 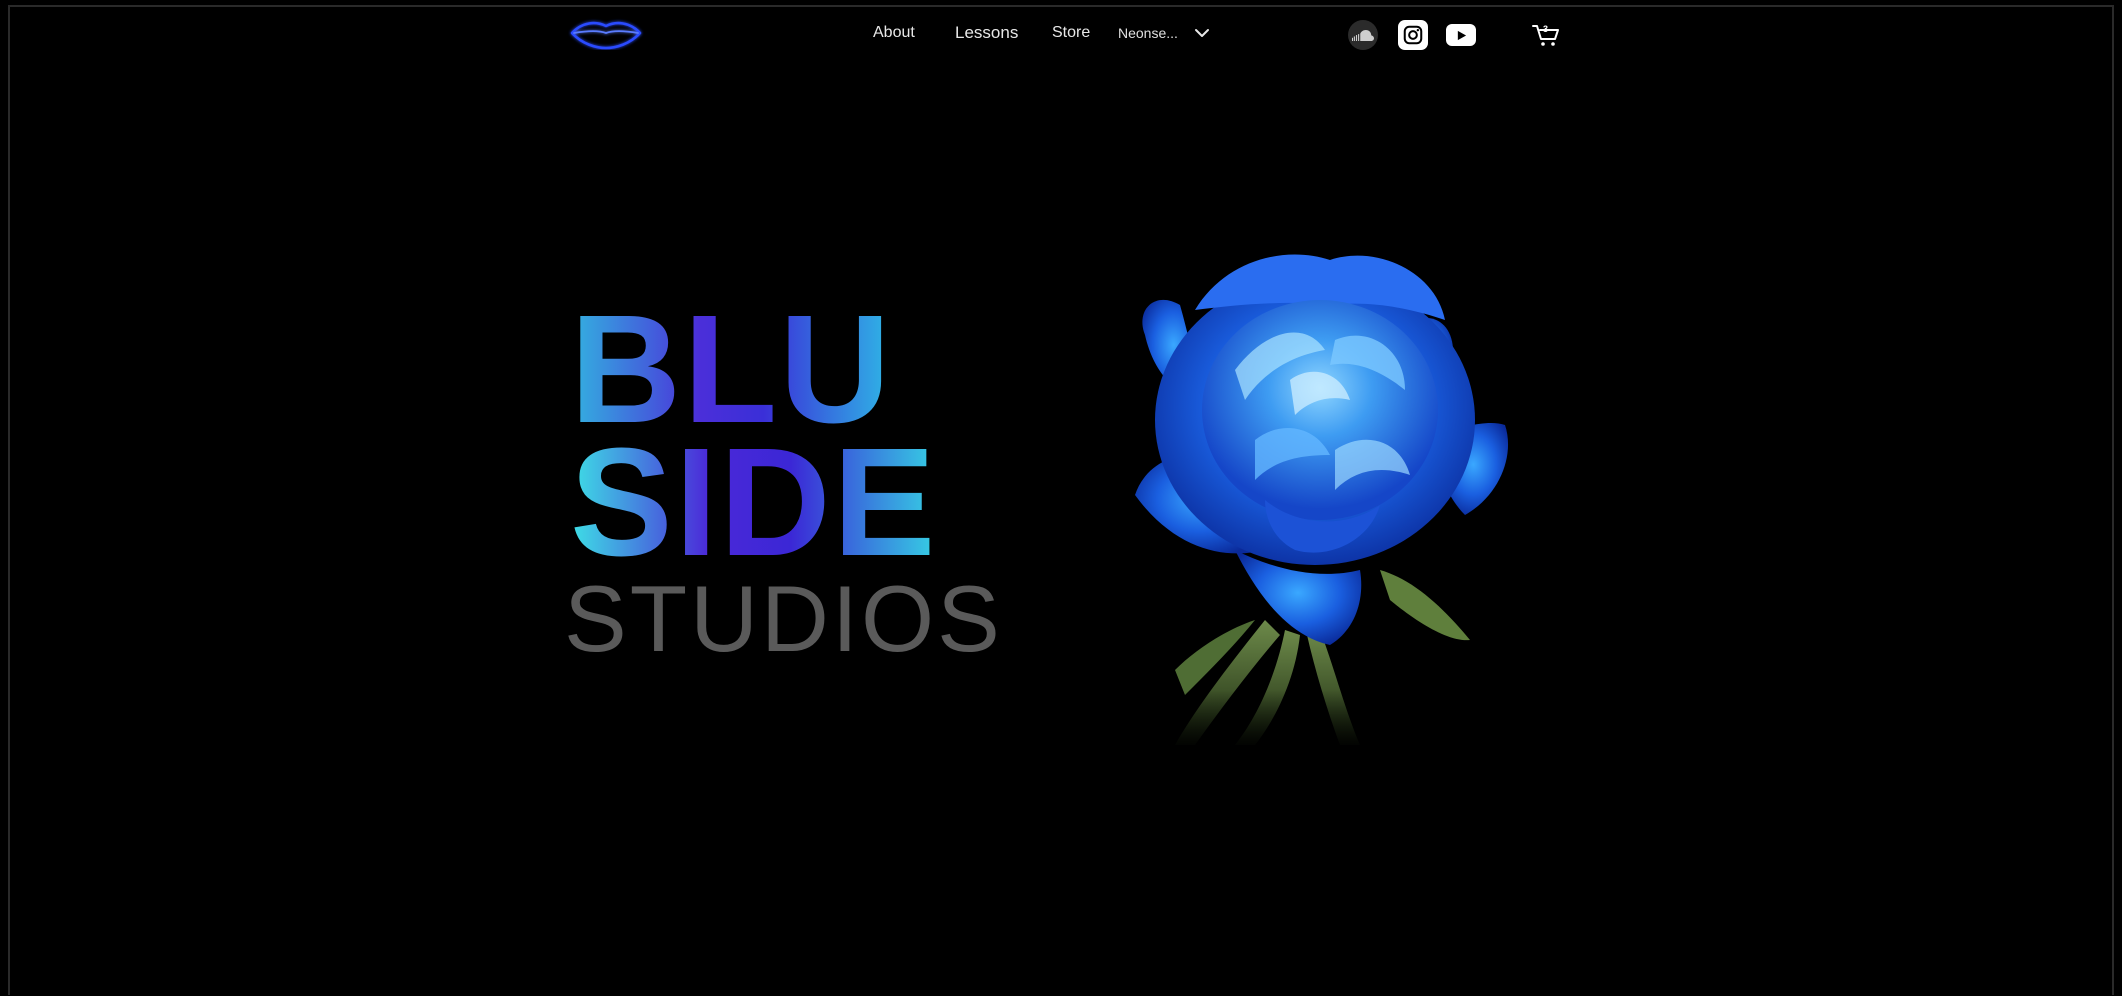 I want to click on neon-lips-logo, so click(x=606, y=34).